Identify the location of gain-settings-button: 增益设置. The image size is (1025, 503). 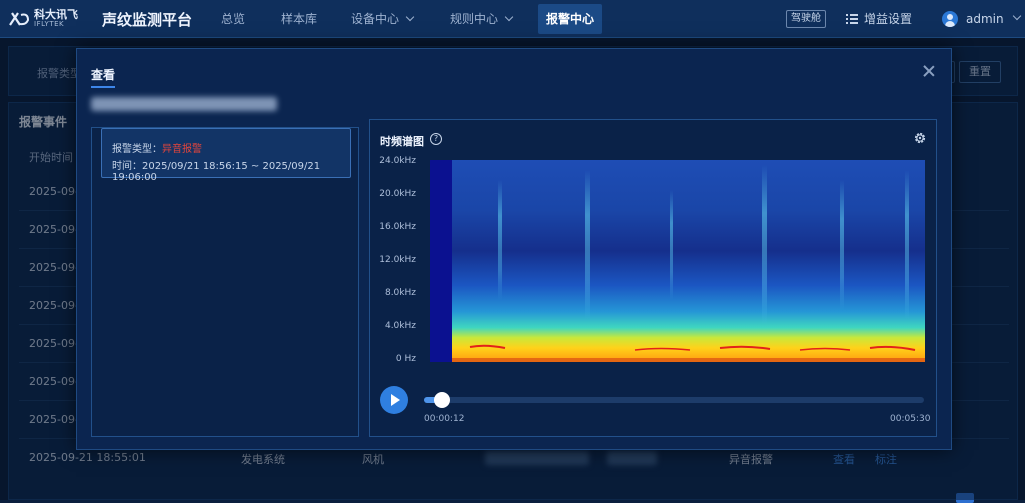
(879, 19).